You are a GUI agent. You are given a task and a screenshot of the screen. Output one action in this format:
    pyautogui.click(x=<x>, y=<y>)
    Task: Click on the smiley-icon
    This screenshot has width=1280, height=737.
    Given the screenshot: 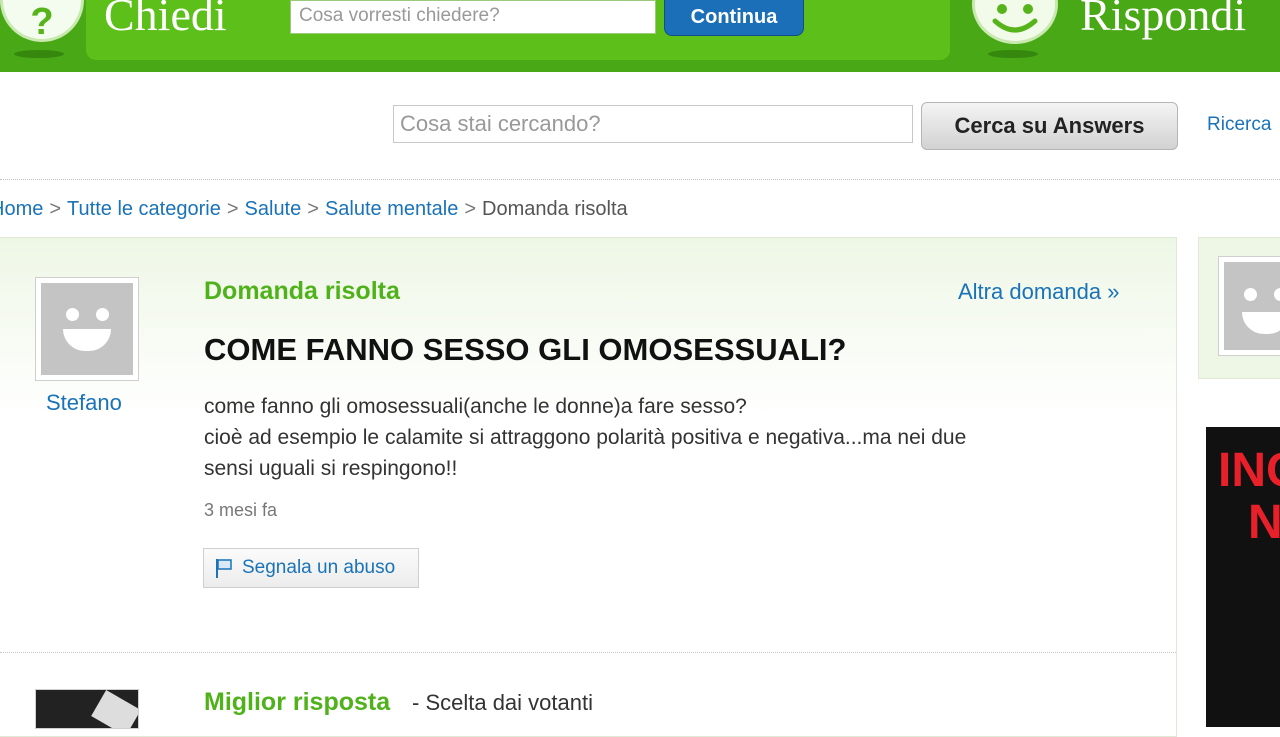 What is the action you would take?
    pyautogui.click(x=1015, y=22)
    